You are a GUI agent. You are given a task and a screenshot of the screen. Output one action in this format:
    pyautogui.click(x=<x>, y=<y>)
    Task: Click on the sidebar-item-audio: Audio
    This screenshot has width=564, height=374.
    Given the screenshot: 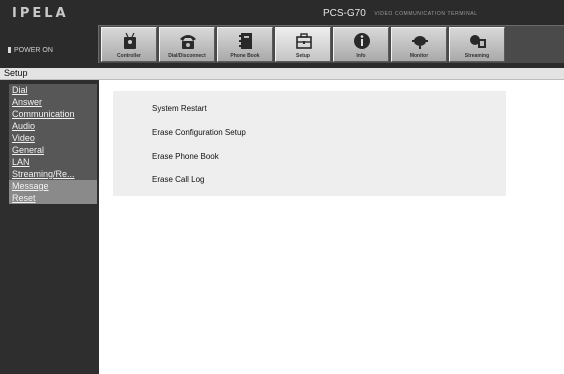 What is the action you would take?
    pyautogui.click(x=53, y=126)
    